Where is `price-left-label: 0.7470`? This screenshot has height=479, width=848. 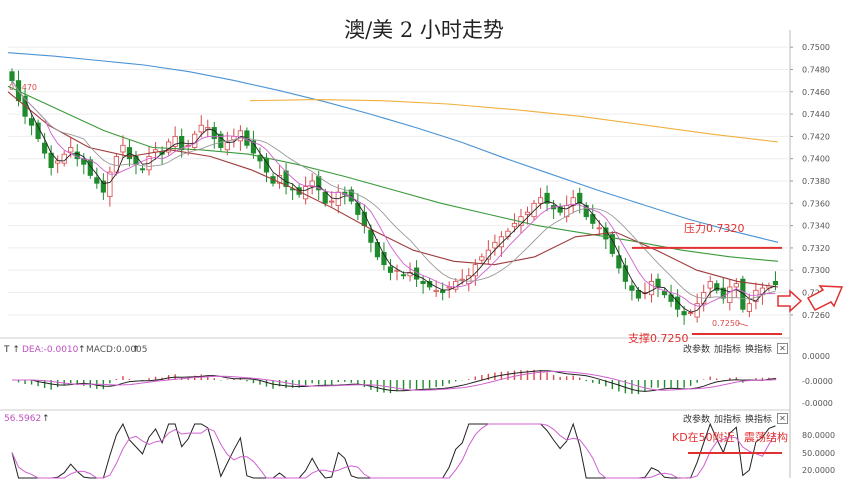 price-left-label: 0.7470 is located at coordinates (23, 87).